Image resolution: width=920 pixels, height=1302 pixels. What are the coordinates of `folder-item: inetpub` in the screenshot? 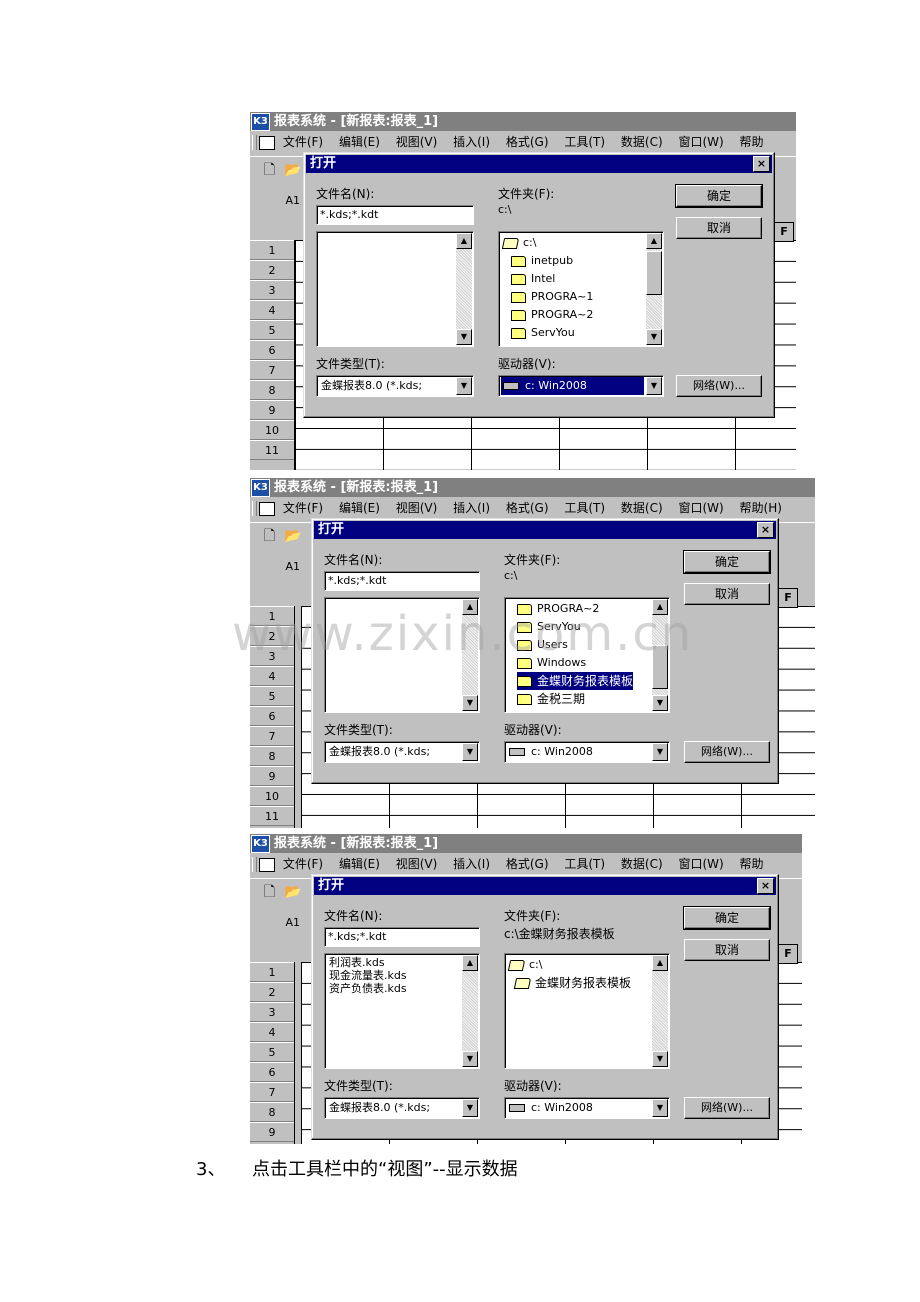 It's located at (542, 261).